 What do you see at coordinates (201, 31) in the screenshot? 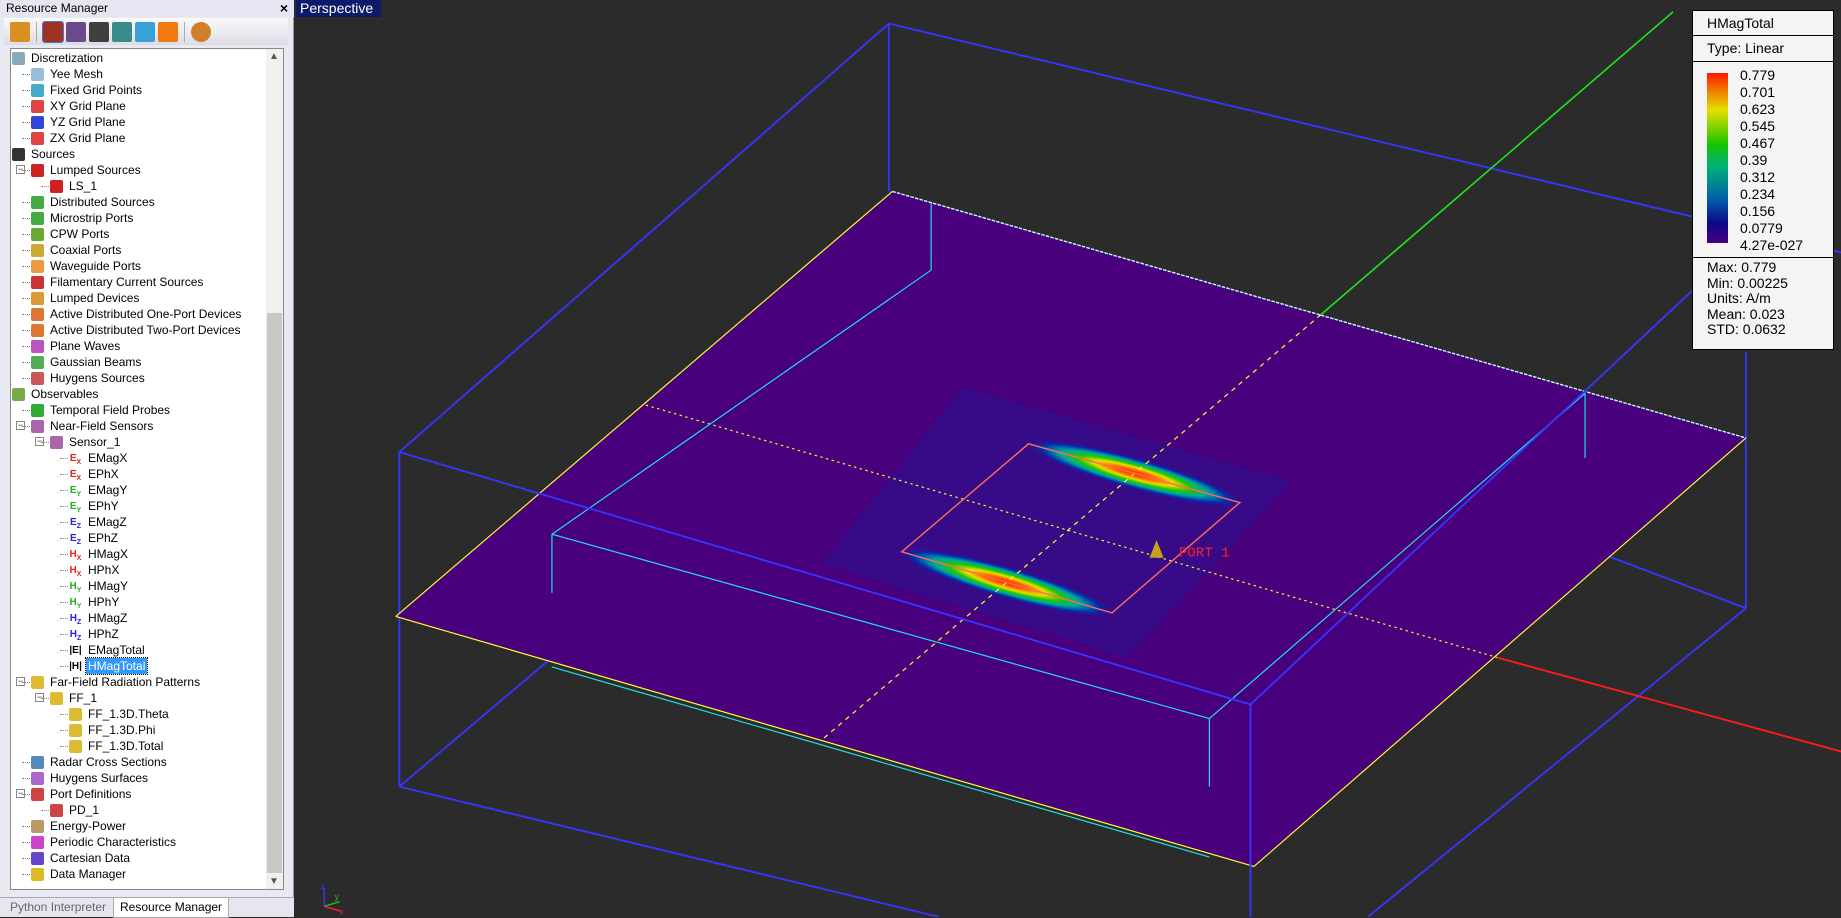
I see `library-icon` at bounding box center [201, 31].